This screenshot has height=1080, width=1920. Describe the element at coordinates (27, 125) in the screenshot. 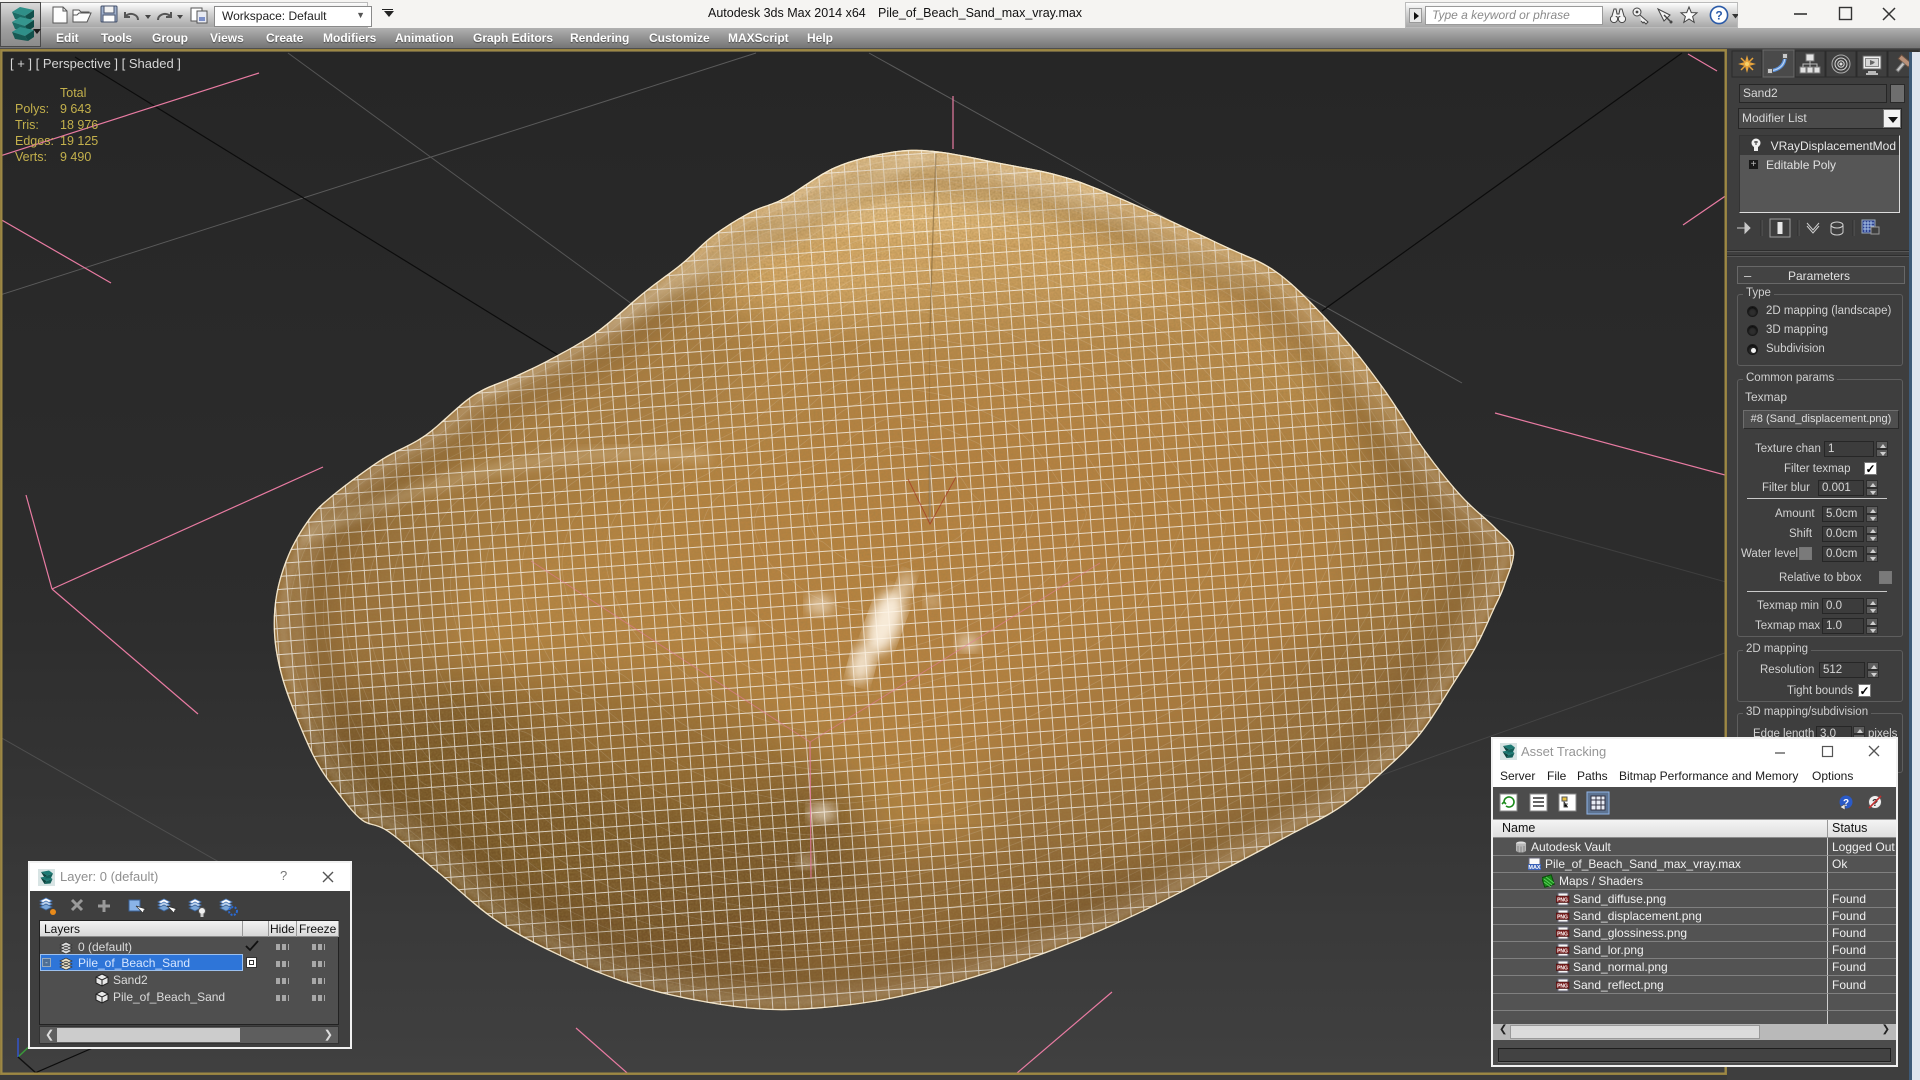

I see `svg-text: Tris:` at that location.